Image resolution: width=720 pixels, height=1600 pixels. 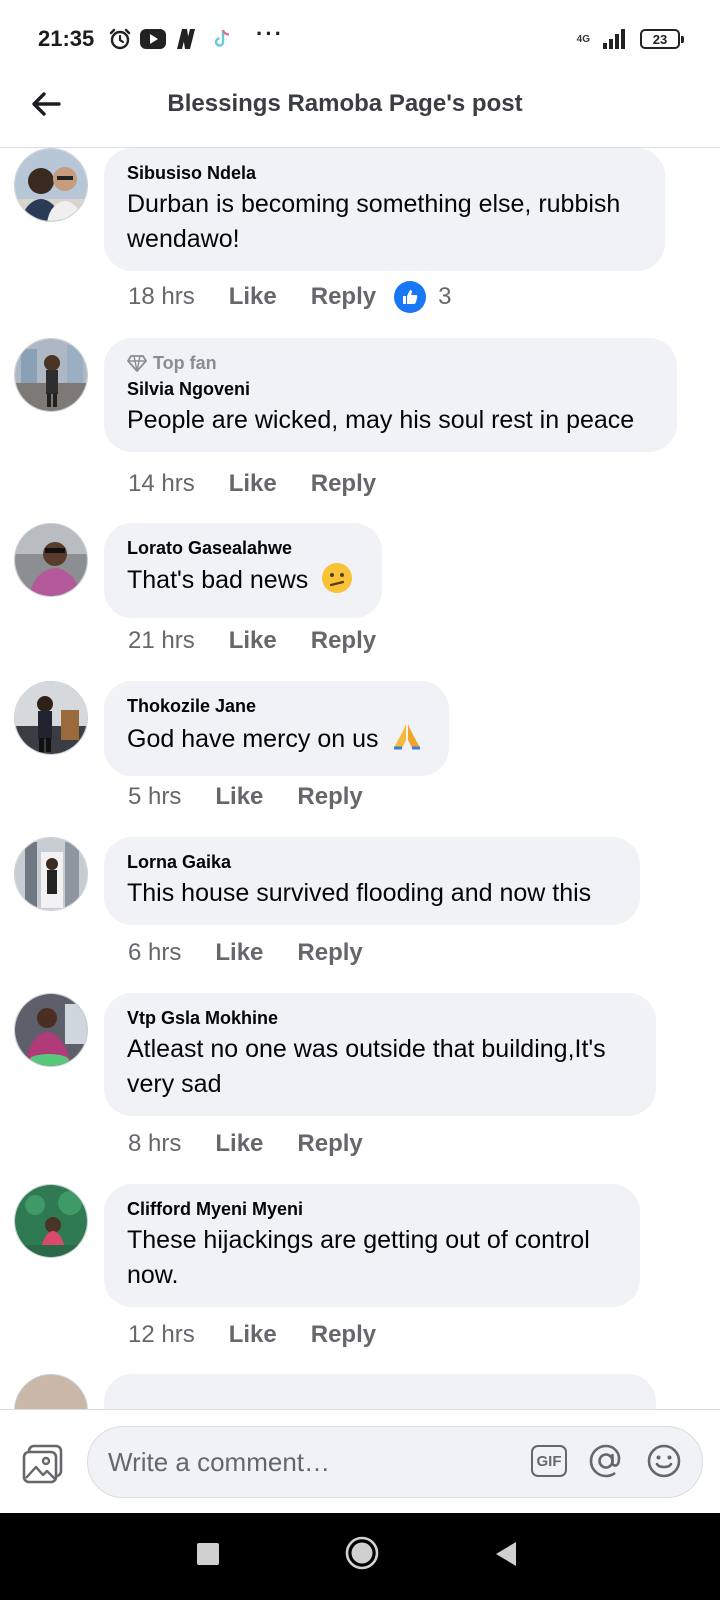 I want to click on system-navigation-bar, so click(x=360, y=1556).